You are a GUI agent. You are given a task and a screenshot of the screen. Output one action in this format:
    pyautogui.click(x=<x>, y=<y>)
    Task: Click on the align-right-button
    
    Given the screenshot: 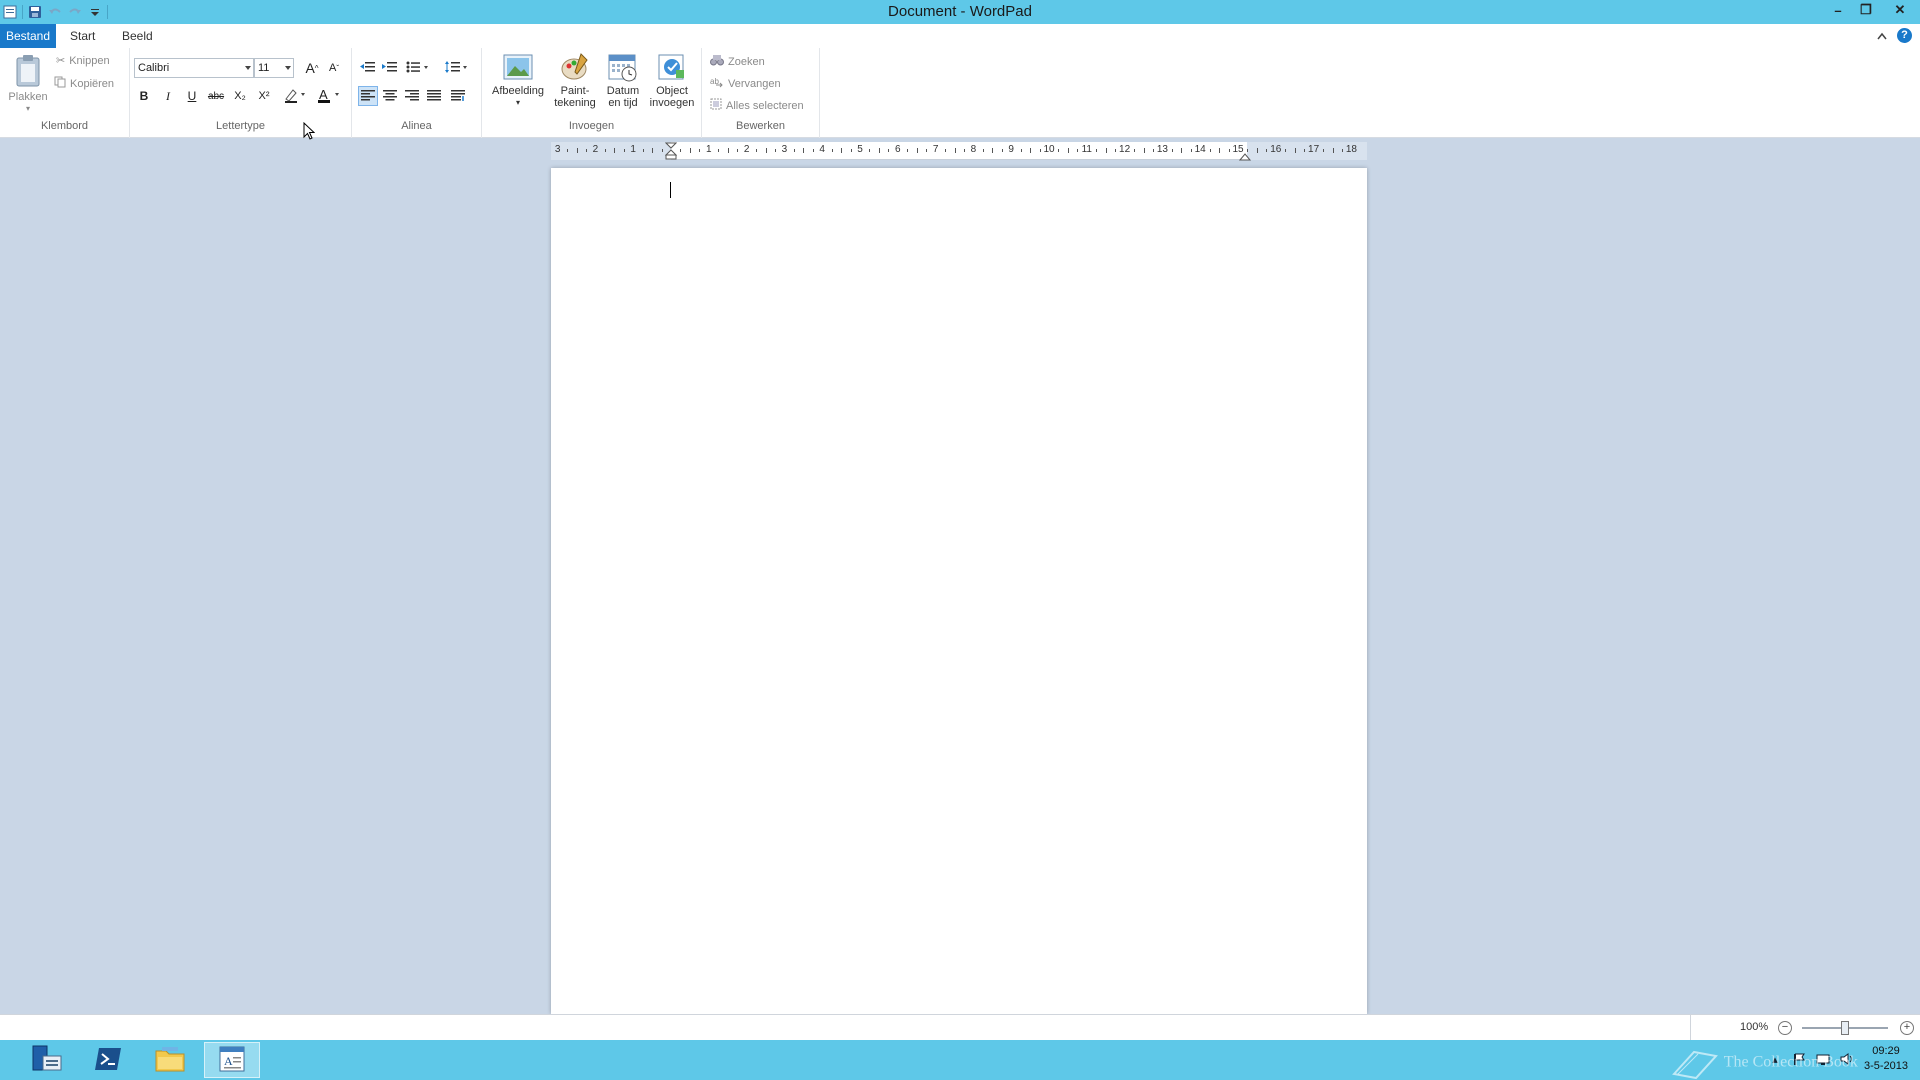 What is the action you would take?
    pyautogui.click(x=412, y=96)
    